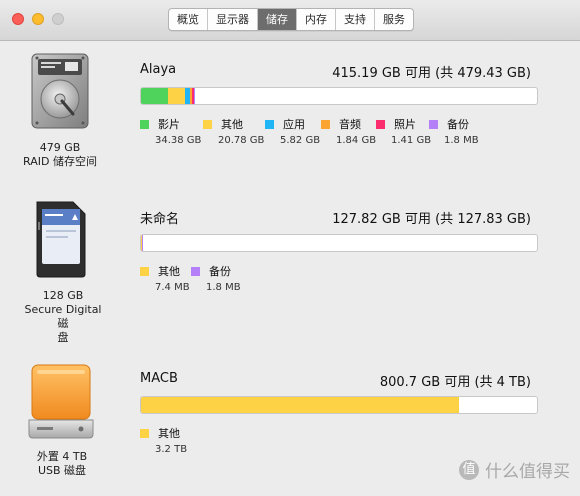 This screenshot has width=580, height=496. What do you see at coordinates (455, 382) in the screenshot?
I see `volume-capacity-macb: 800.7 GB 可用 (共 4 TB)` at bounding box center [455, 382].